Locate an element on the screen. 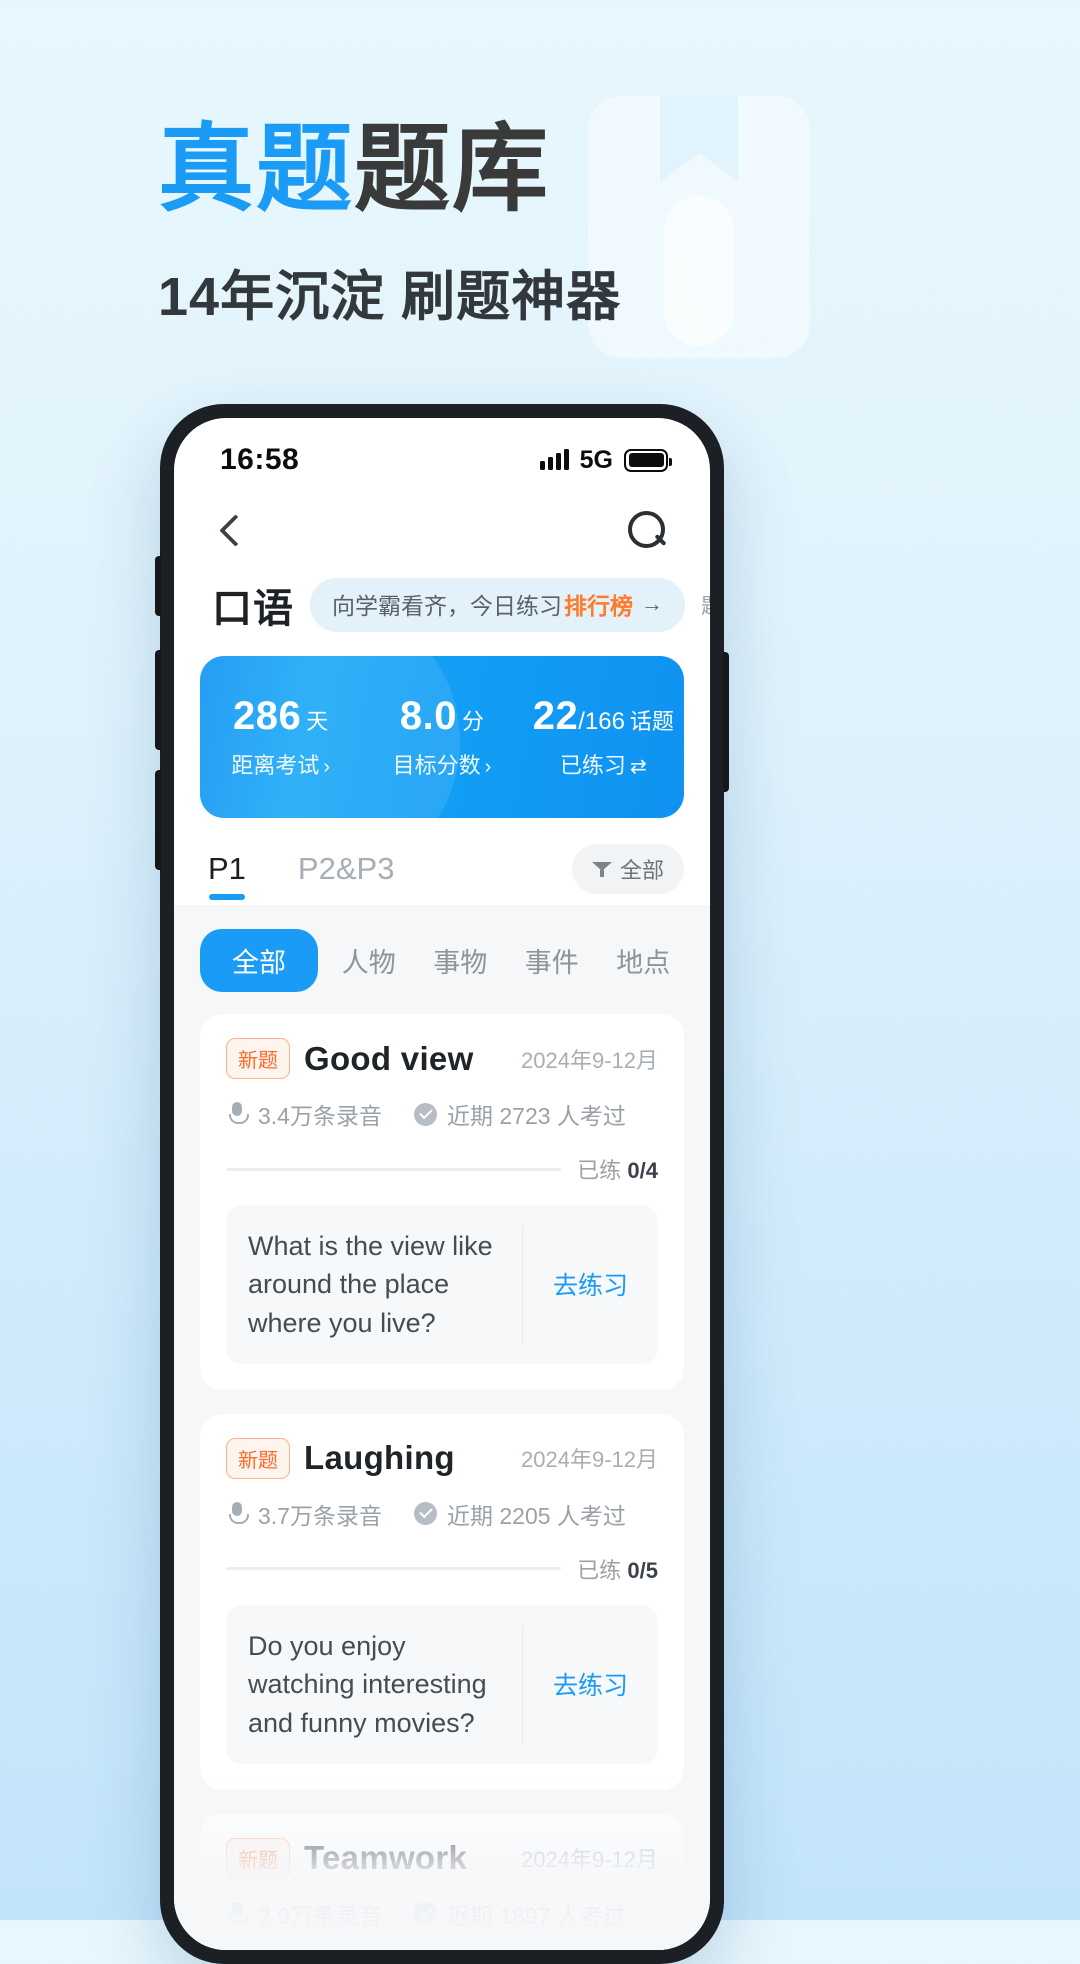 This screenshot has width=1080, height=1964. topic-card-header: 新题 Laughing 2024年9-12月 is located at coordinates (442, 1458).